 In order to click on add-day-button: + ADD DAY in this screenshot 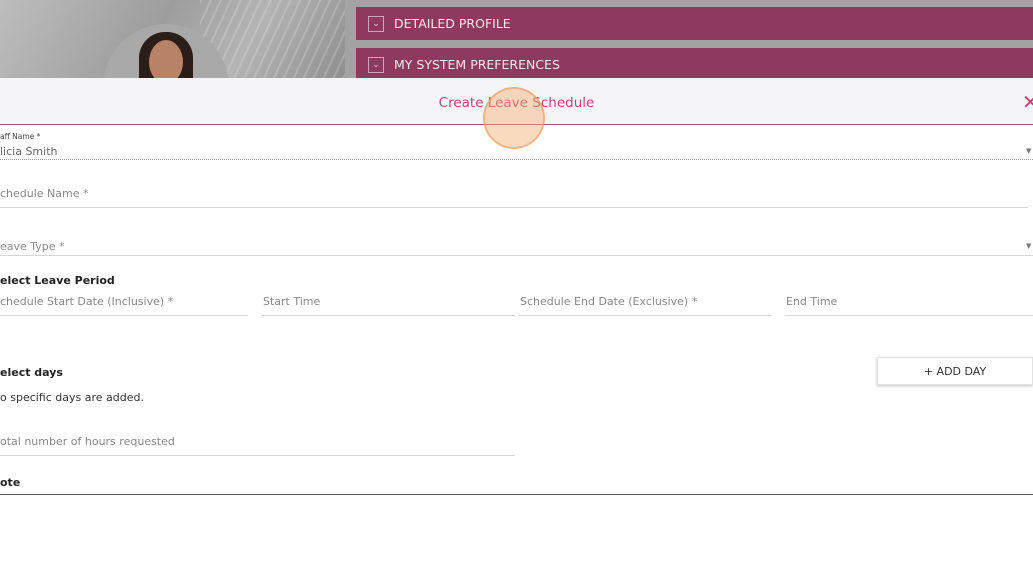, I will do `click(955, 371)`.